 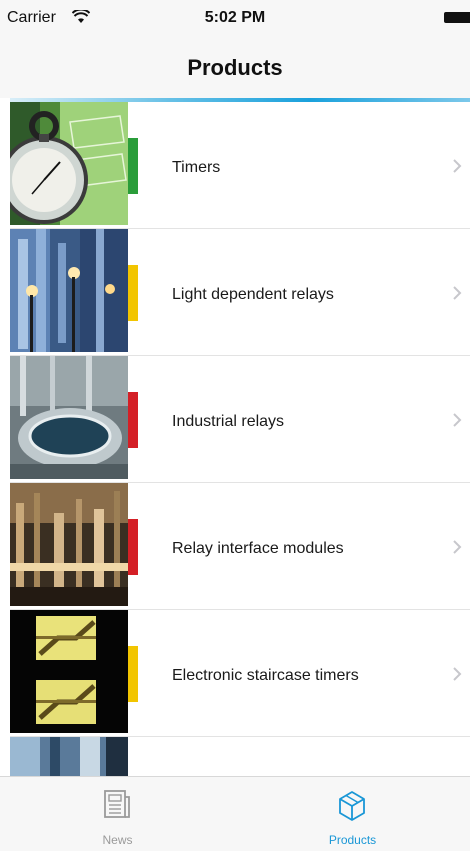 What do you see at coordinates (265, 675) in the screenshot?
I see `product-label: Electronic staircase timers` at bounding box center [265, 675].